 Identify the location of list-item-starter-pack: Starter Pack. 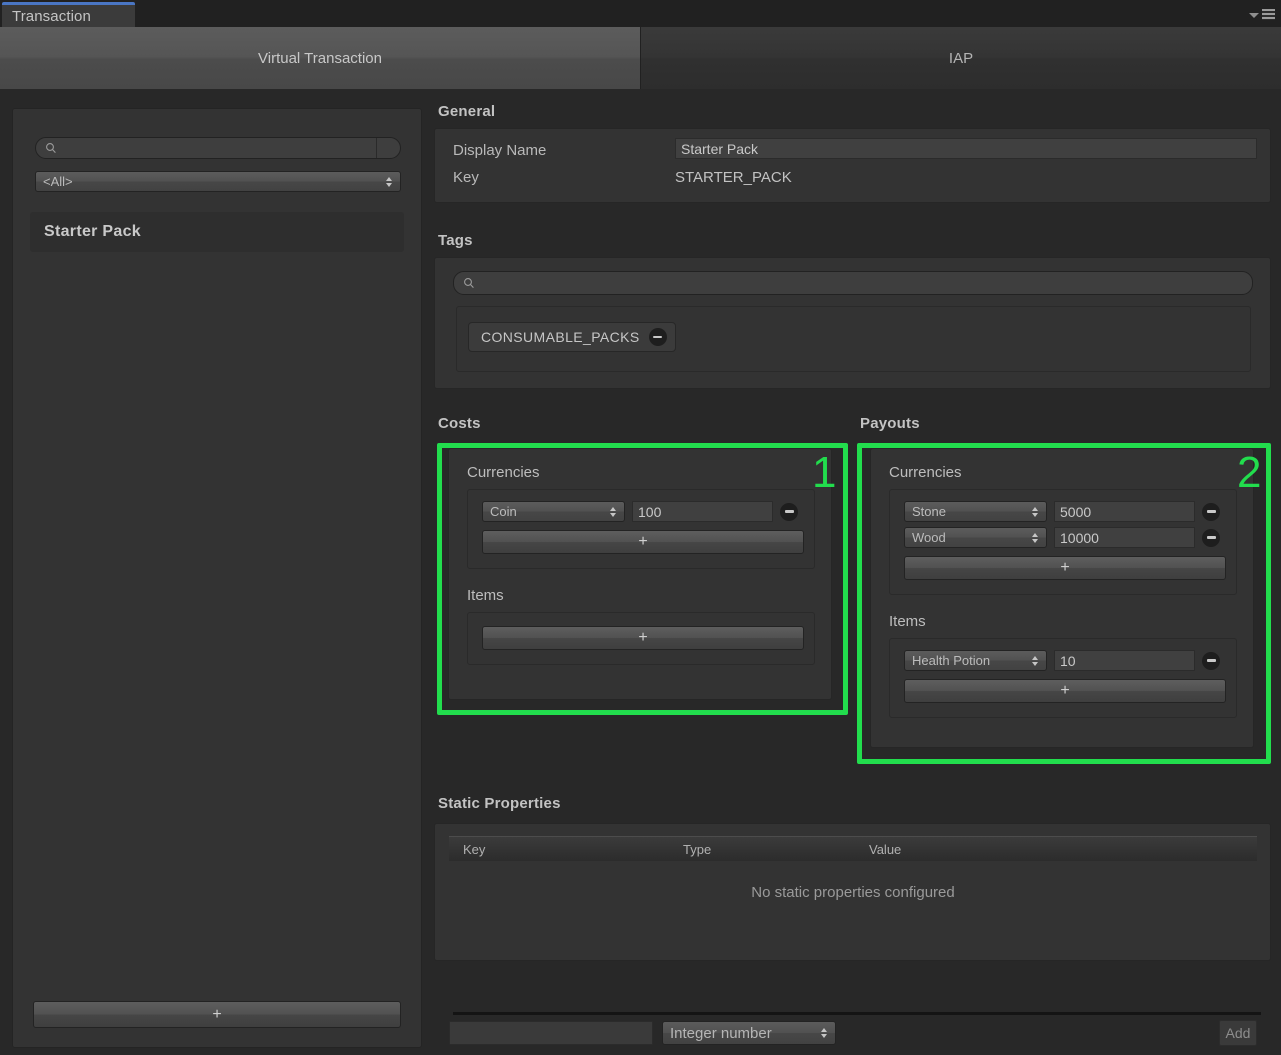
(217, 232).